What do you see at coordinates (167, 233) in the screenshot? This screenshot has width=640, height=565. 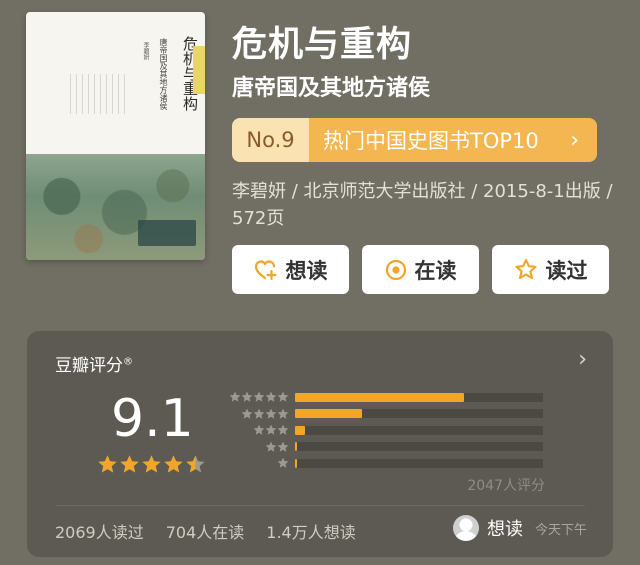 I see `cover-publisher-seal` at bounding box center [167, 233].